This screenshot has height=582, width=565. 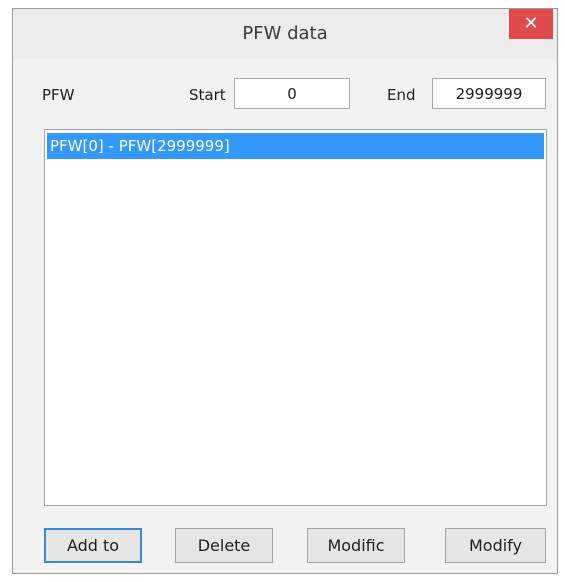 What do you see at coordinates (93, 545) in the screenshot?
I see `add-to-button: Add to` at bounding box center [93, 545].